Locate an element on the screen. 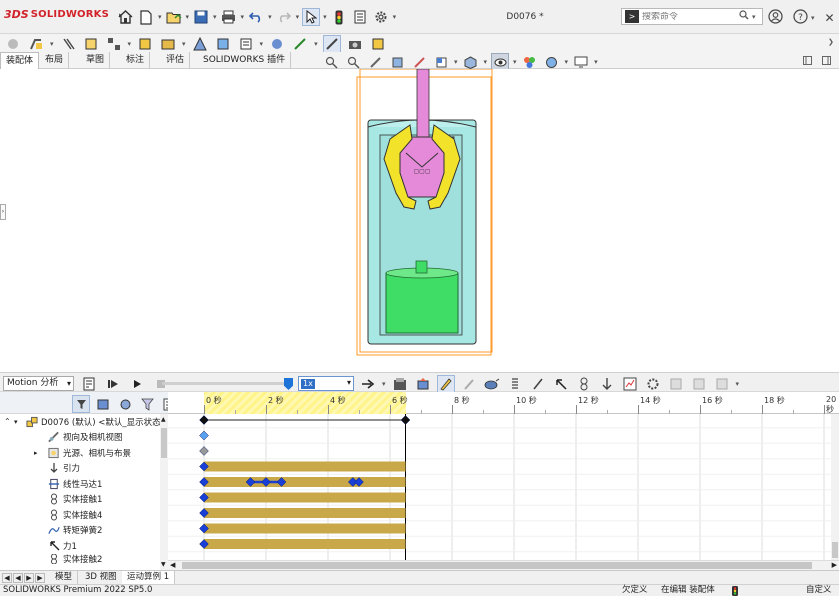  study-type-dropdown-icon: ▾ is located at coordinates (69, 383).